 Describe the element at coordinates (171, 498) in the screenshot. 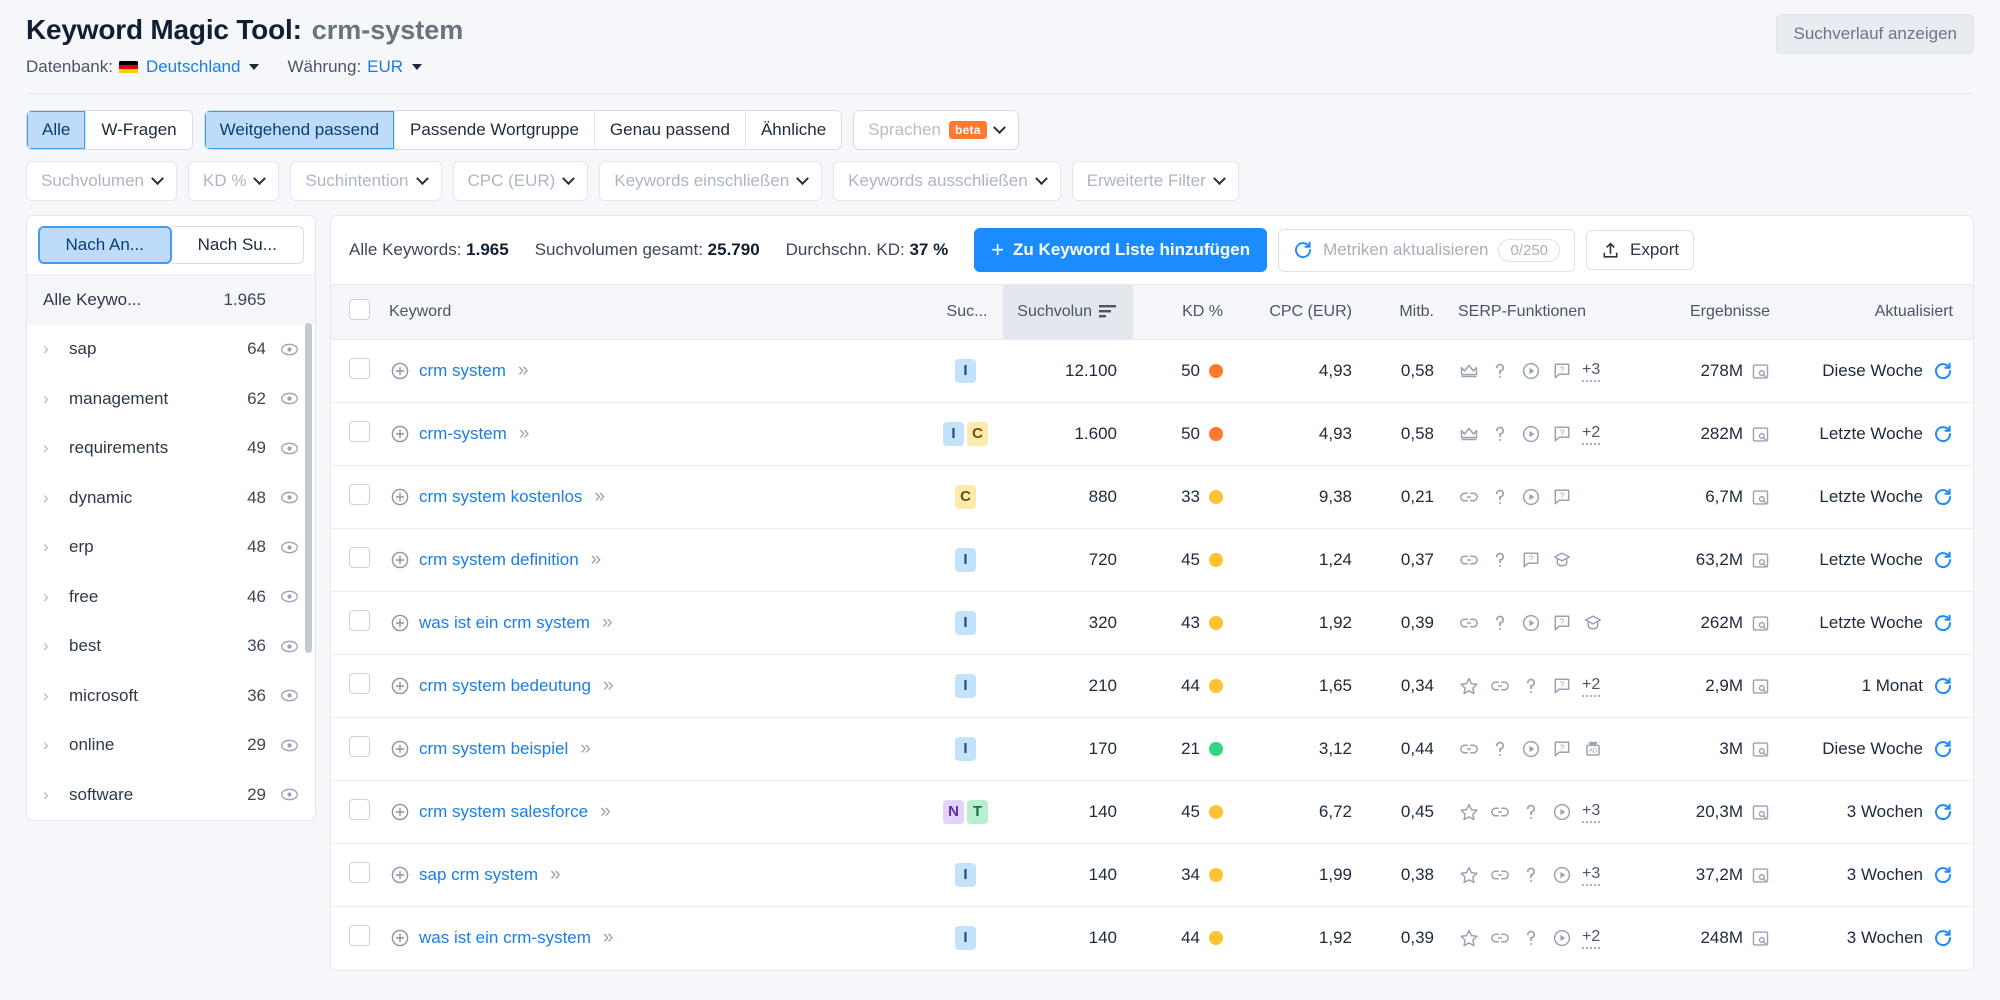

I see `sidebar-item-dynamic: › dynamic 48` at that location.